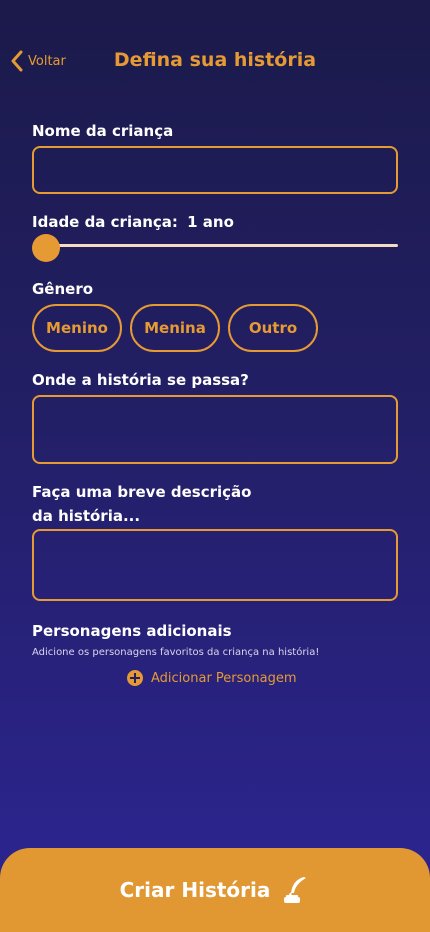 The height and width of the screenshot is (932, 430). Describe the element at coordinates (105, 222) in the screenshot. I see `age-label-text: Idade da criança:` at that location.